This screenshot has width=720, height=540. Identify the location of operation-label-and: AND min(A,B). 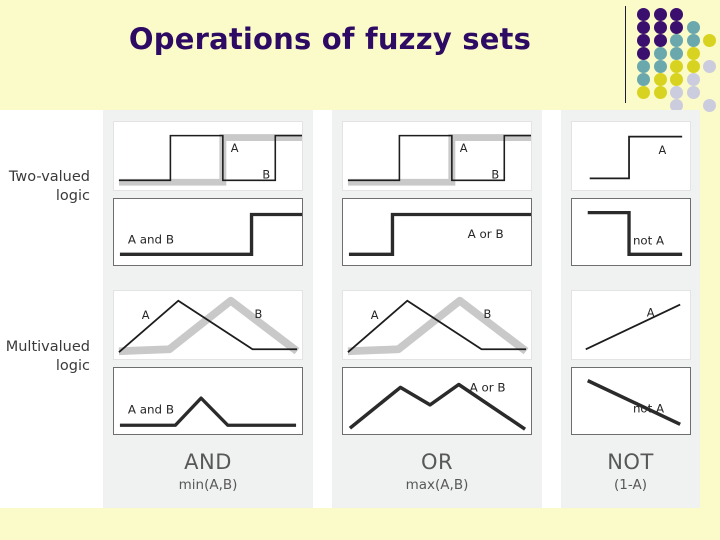
(208, 471).